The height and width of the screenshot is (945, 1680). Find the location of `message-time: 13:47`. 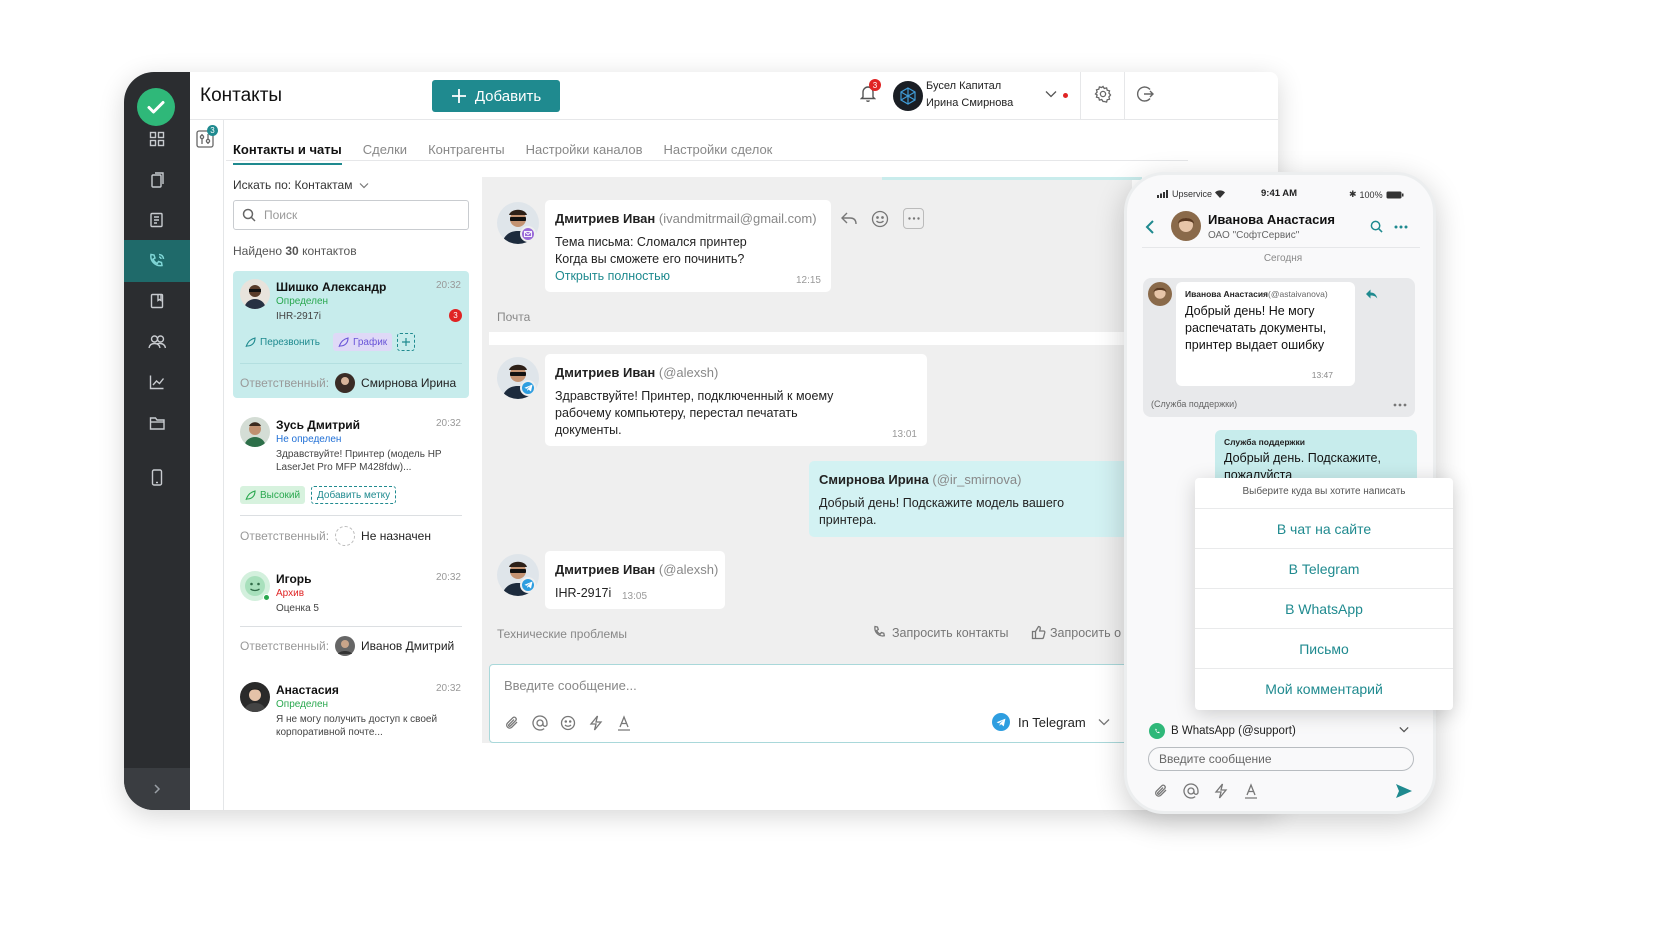

message-time: 13:47 is located at coordinates (1322, 375).